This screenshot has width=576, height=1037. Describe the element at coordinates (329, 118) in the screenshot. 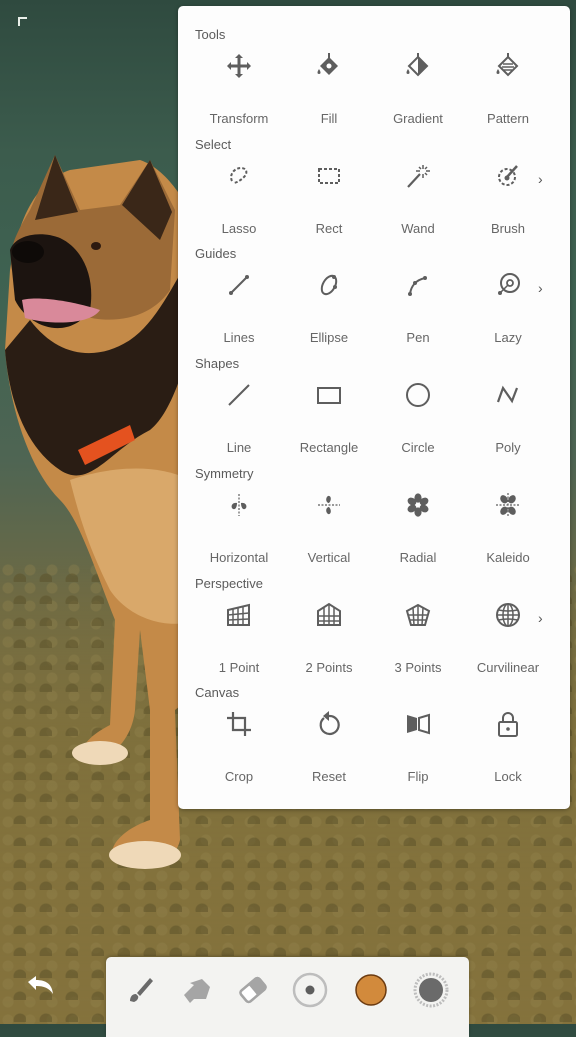

I see `tool-label: Fill` at that location.